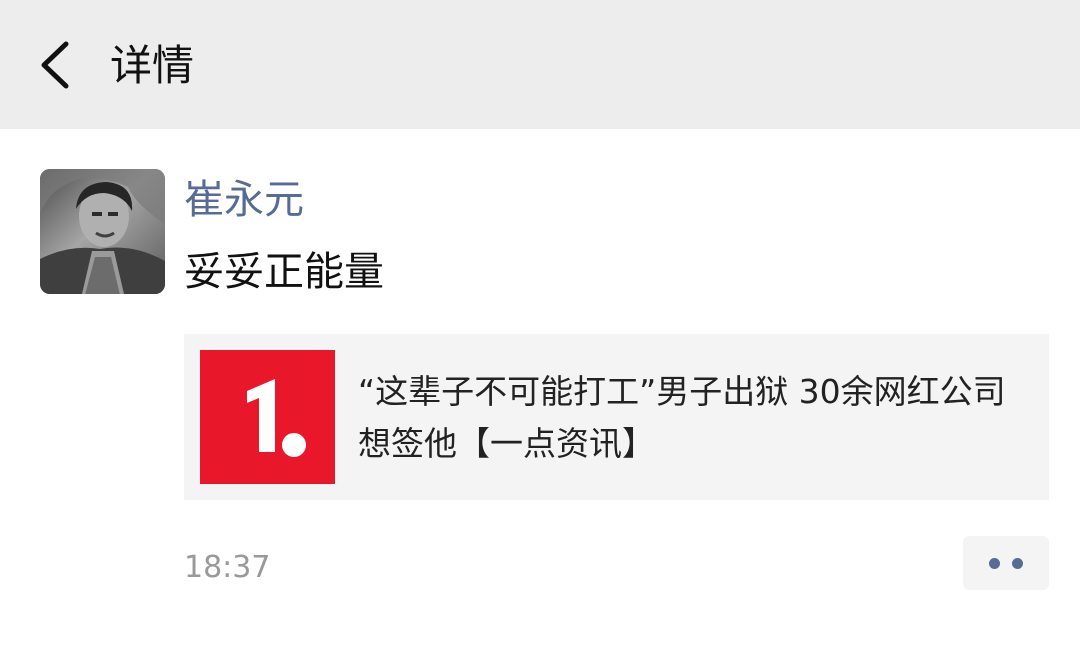 The width and height of the screenshot is (1080, 653). What do you see at coordinates (102, 231) in the screenshot?
I see `avatar` at bounding box center [102, 231].